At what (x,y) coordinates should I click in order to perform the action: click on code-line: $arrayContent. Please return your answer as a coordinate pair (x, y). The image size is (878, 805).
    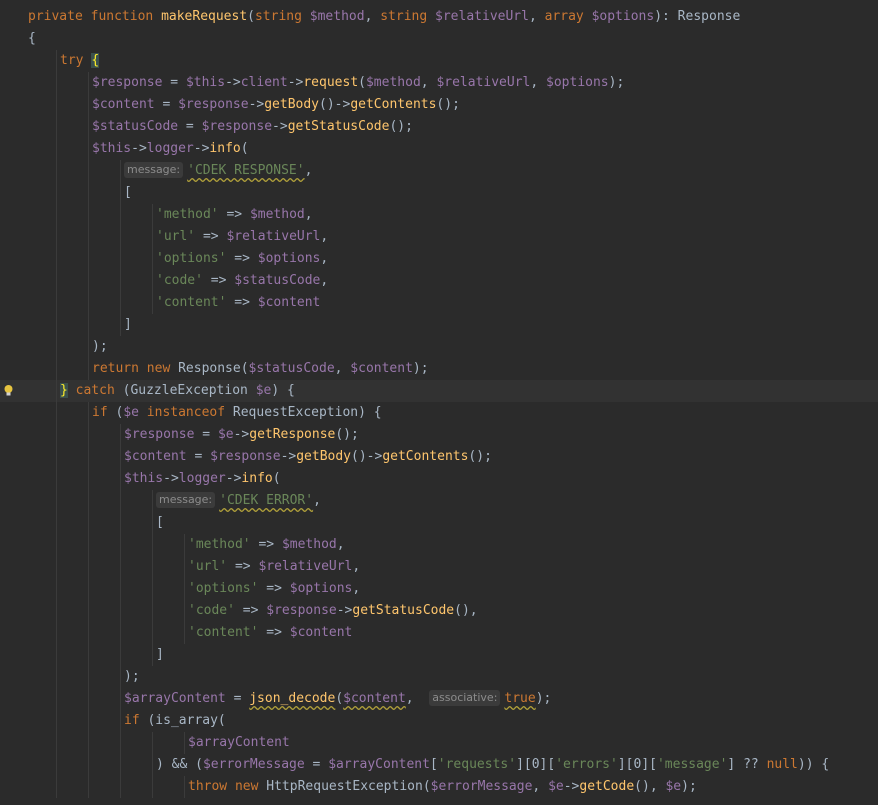
    Looking at the image, I should click on (439, 743).